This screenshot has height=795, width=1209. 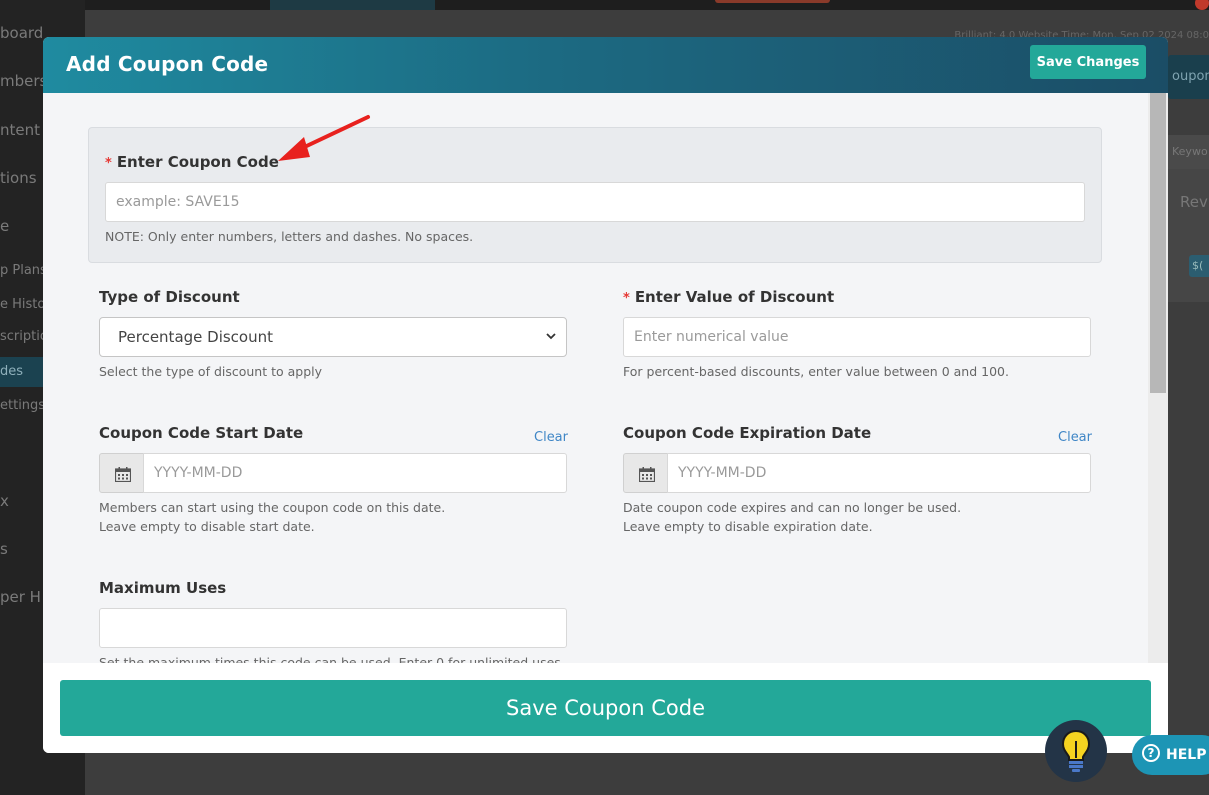 What do you see at coordinates (22, 405) in the screenshot?
I see `sidebar-item-settings: ettings` at bounding box center [22, 405].